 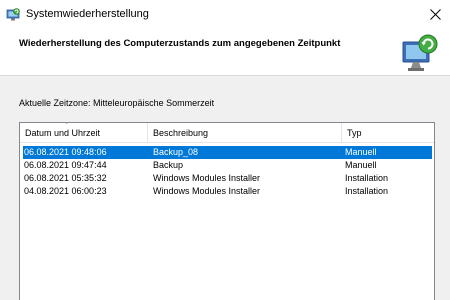 What do you see at coordinates (67, 124) in the screenshot?
I see `sort-indicator-icon: ˅` at bounding box center [67, 124].